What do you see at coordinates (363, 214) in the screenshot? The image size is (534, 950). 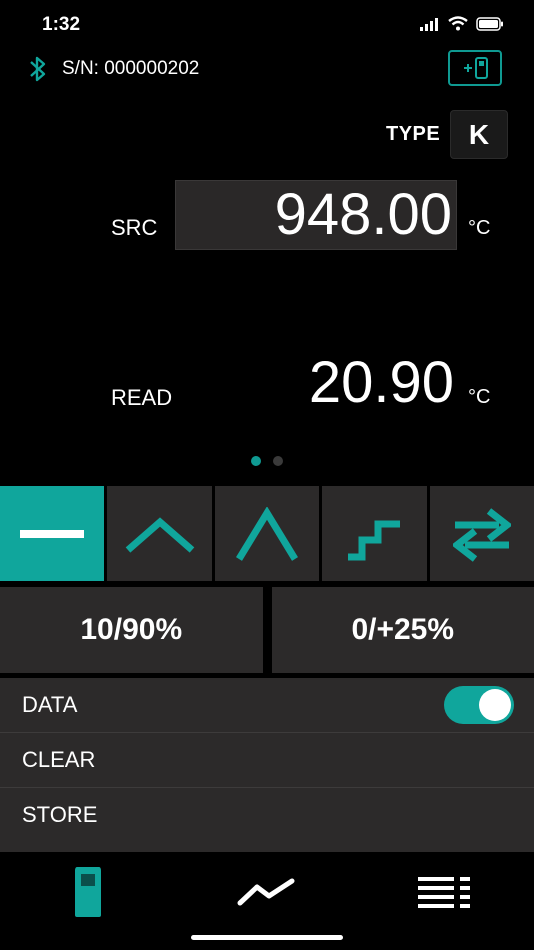 I see `source-value: 948.00` at bounding box center [363, 214].